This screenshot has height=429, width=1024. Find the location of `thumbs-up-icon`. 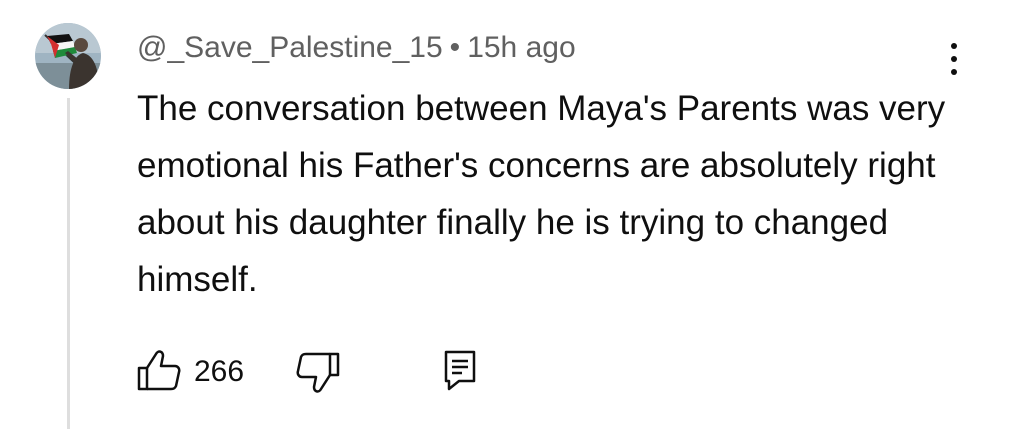

thumbs-up-icon is located at coordinates (159, 372).